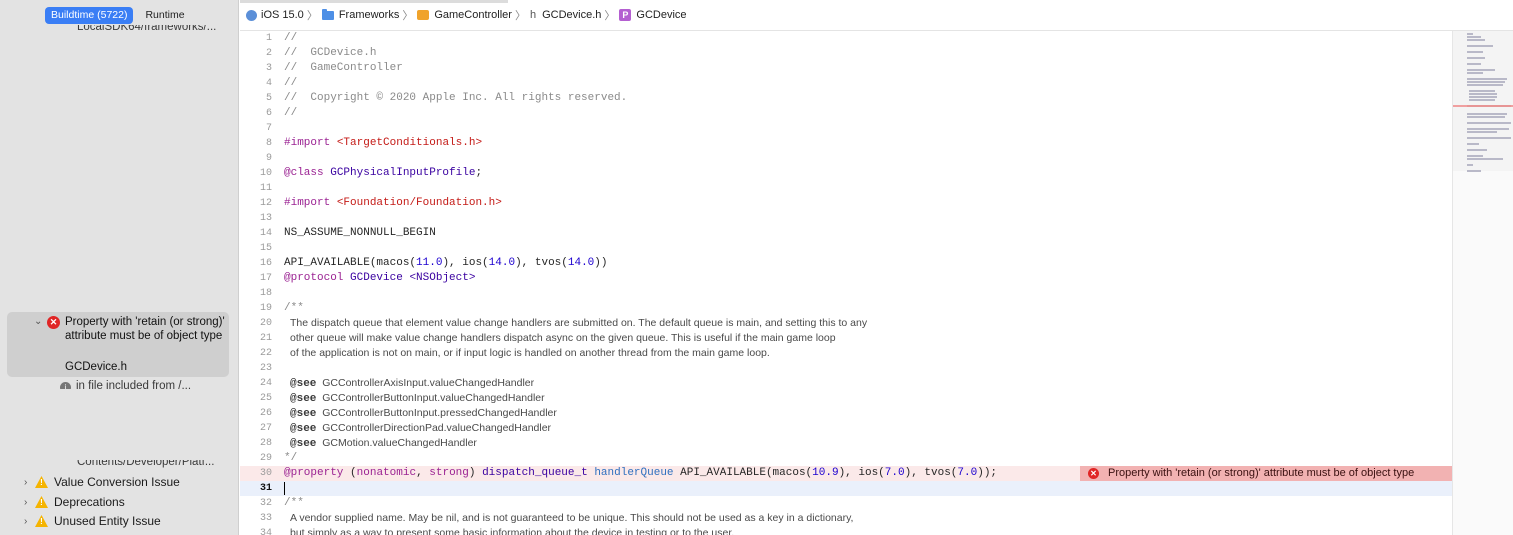 This screenshot has width=1513, height=535. What do you see at coordinates (846, 218) in the screenshot?
I see `code-line: 13` at bounding box center [846, 218].